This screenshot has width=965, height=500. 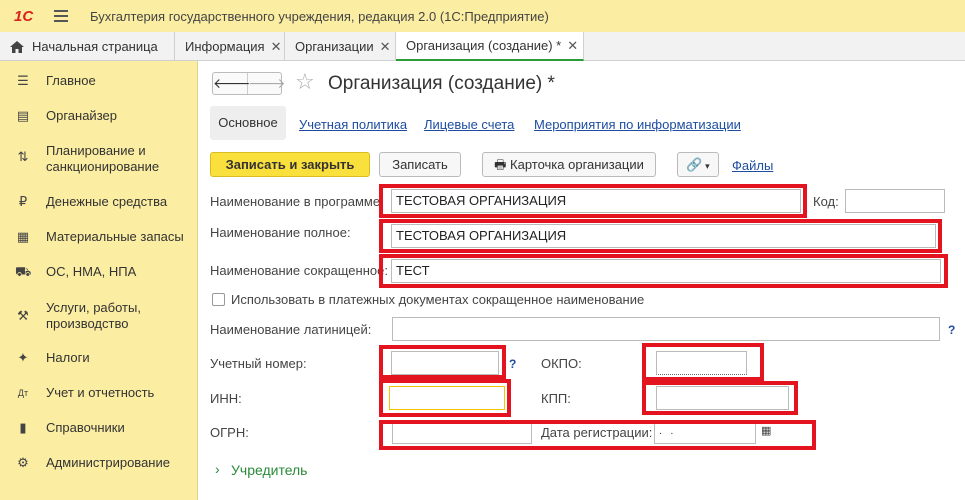 What do you see at coordinates (569, 164) in the screenshot?
I see `org-card-button: 🖶 Карточка организации` at bounding box center [569, 164].